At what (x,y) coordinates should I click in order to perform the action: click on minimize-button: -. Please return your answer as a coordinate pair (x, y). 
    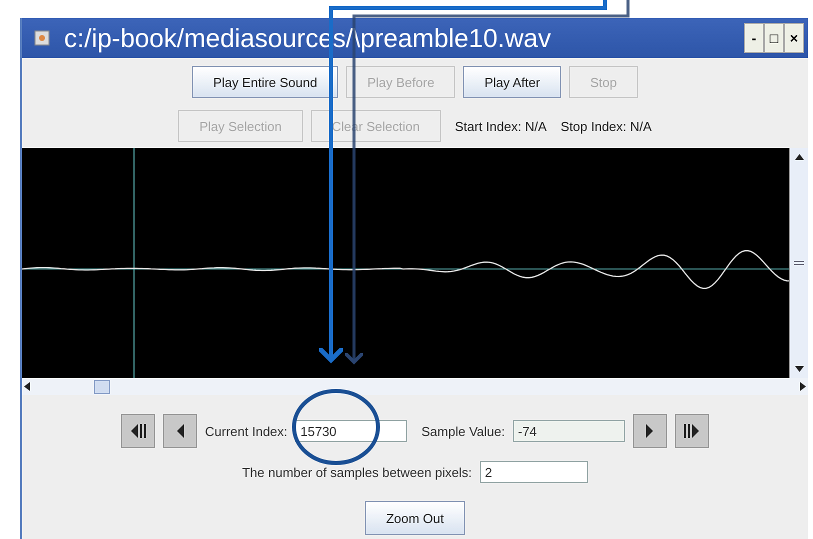
    Looking at the image, I should click on (754, 38).